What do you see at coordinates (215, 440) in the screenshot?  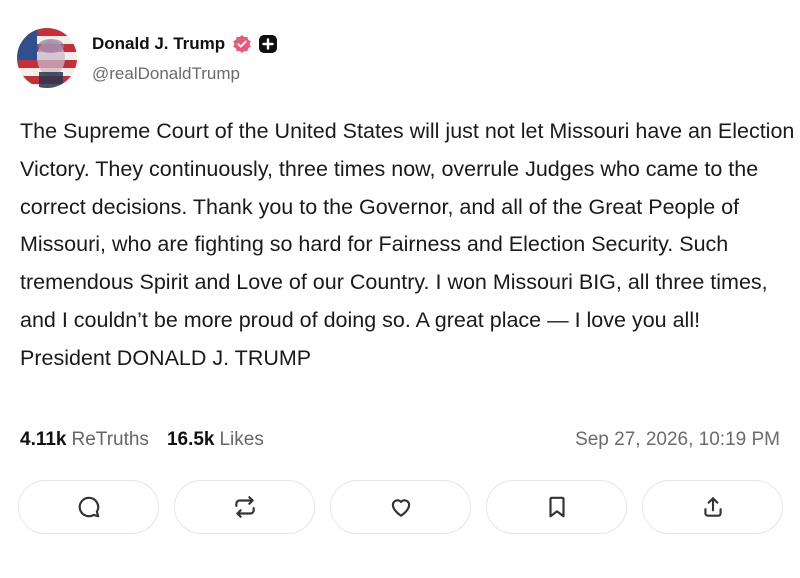 I see `likes-stat: 16.5k Likes` at bounding box center [215, 440].